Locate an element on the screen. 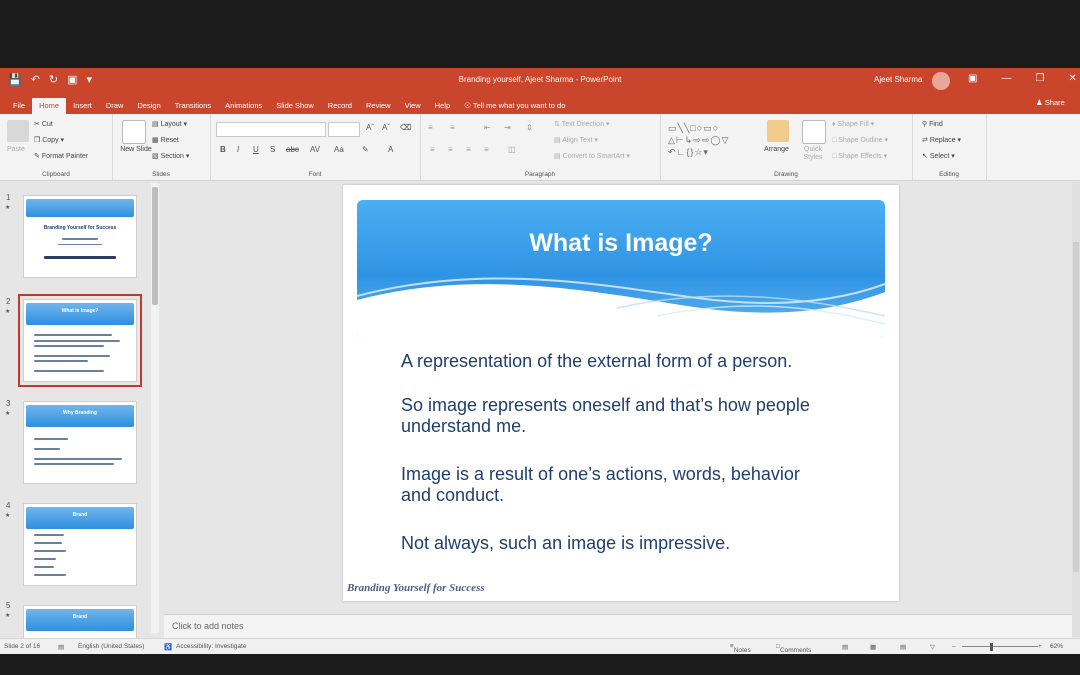 The image size is (1080, 675). avatar is located at coordinates (941, 81).